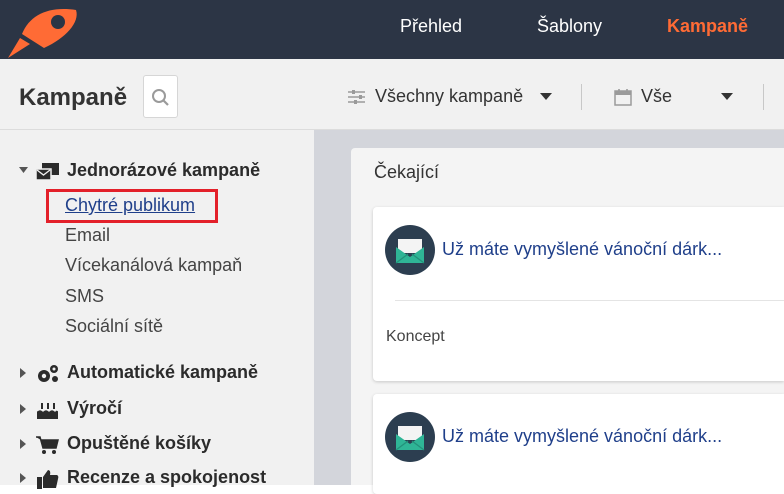  I want to click on cake-icon, so click(47, 411).